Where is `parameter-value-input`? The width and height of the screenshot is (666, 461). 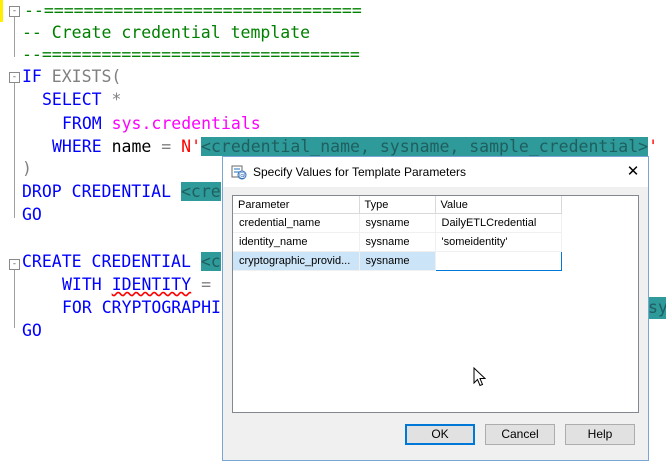
parameter-value-input is located at coordinates (498, 261).